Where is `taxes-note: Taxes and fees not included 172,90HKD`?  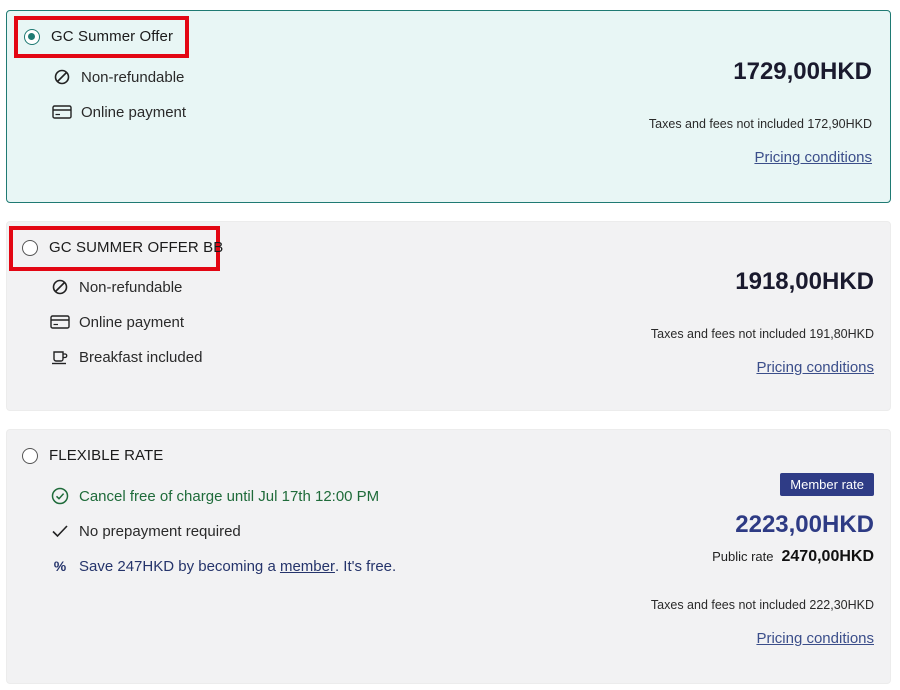
taxes-note: Taxes and fees not included 172,90HKD is located at coordinates (760, 124).